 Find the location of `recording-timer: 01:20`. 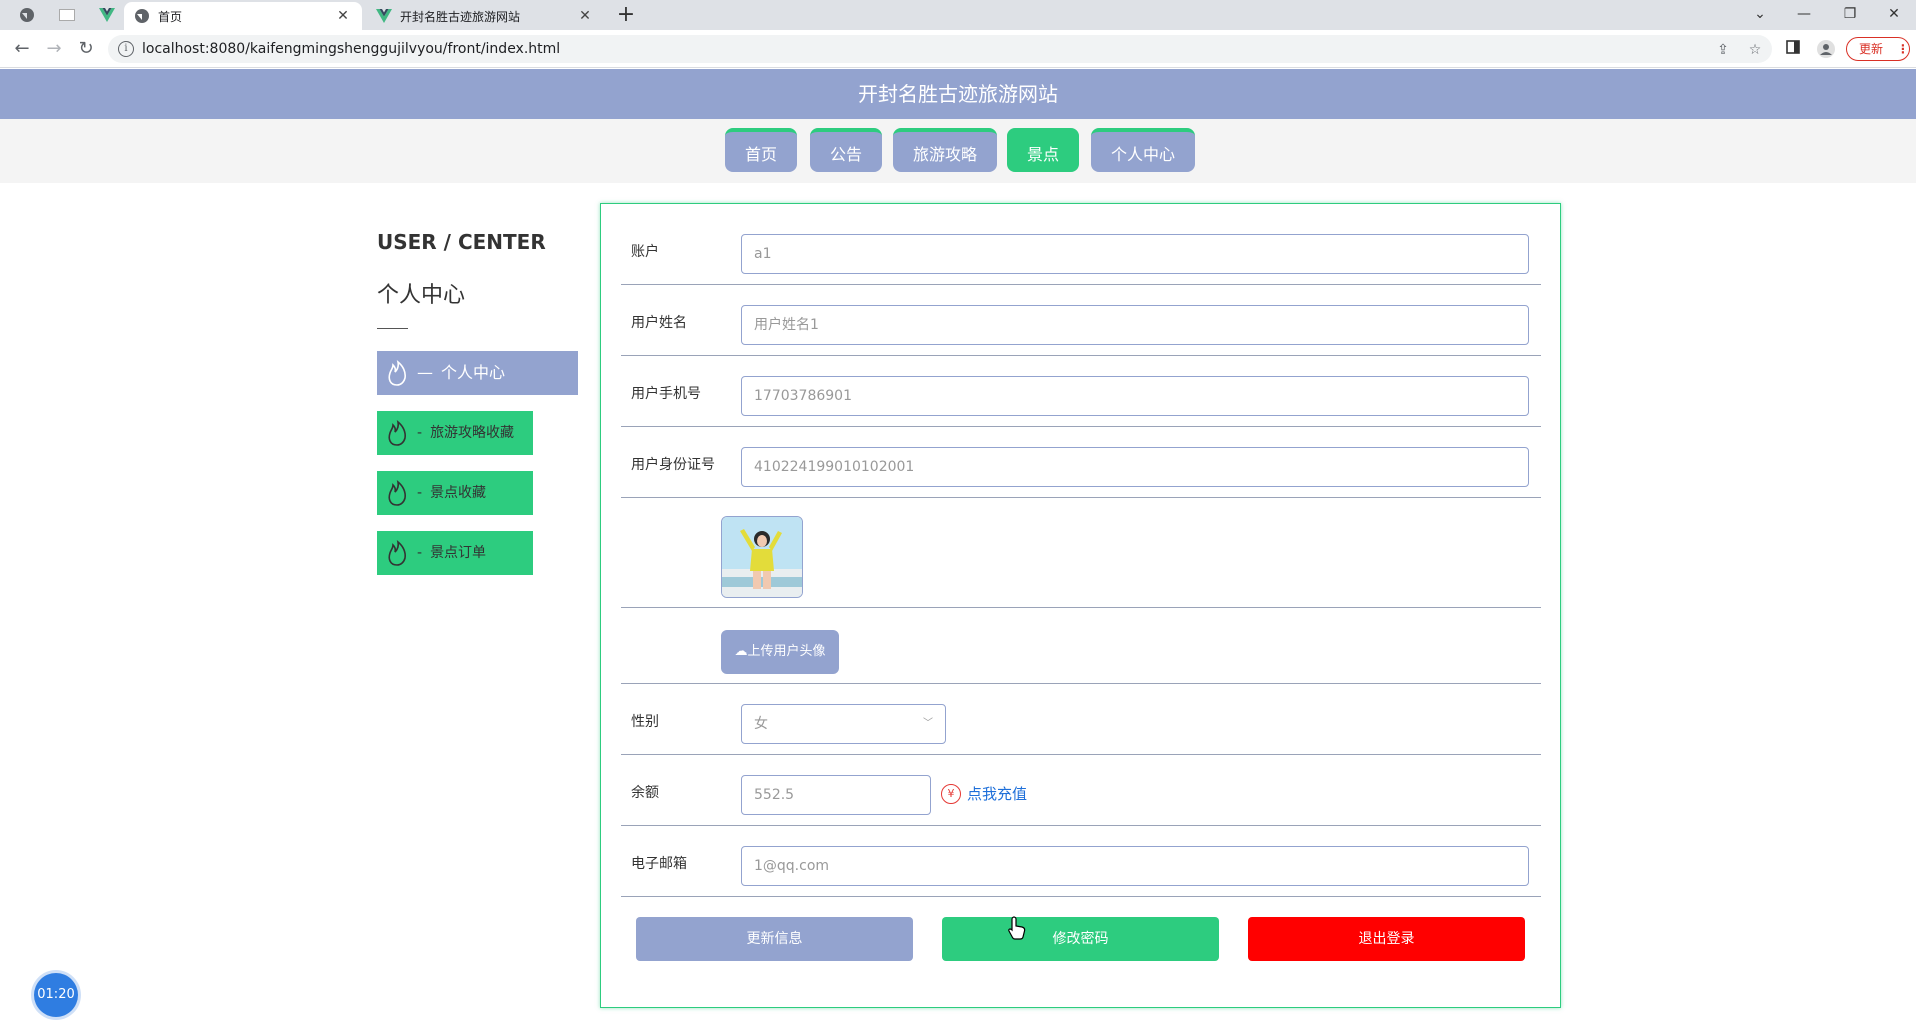

recording-timer: 01:20 is located at coordinates (56, 995).